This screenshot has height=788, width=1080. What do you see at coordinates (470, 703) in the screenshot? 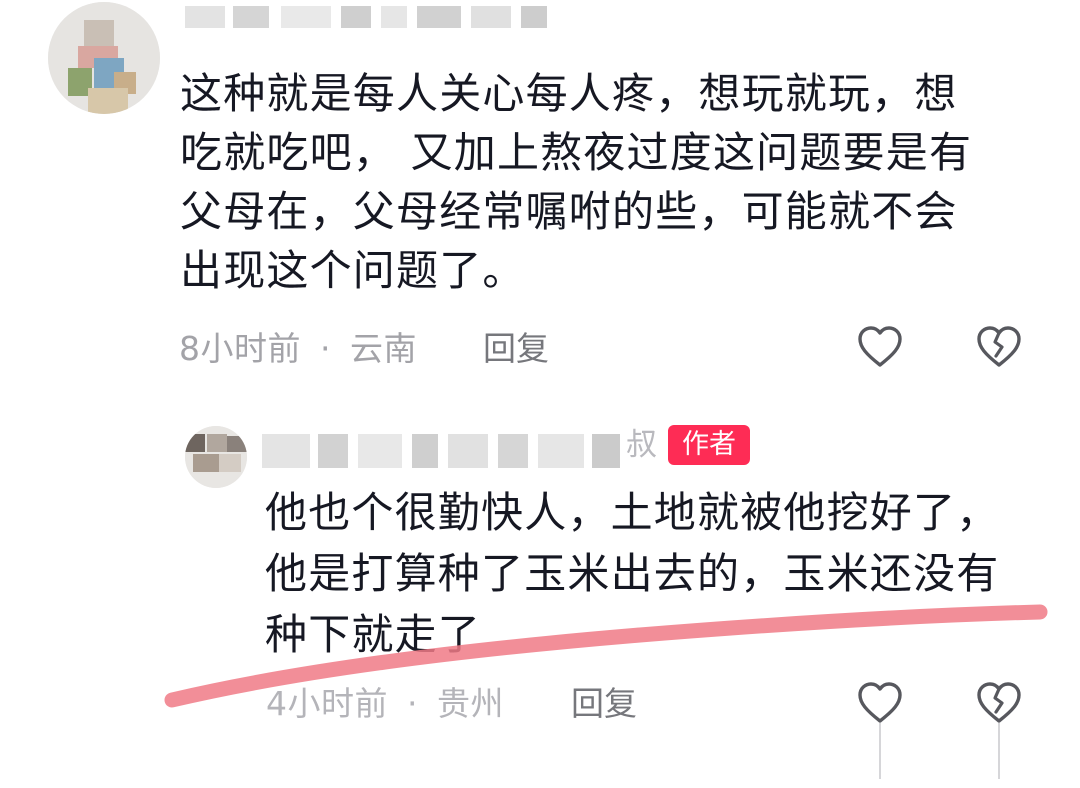
I see `reply-location: 贵州` at bounding box center [470, 703].